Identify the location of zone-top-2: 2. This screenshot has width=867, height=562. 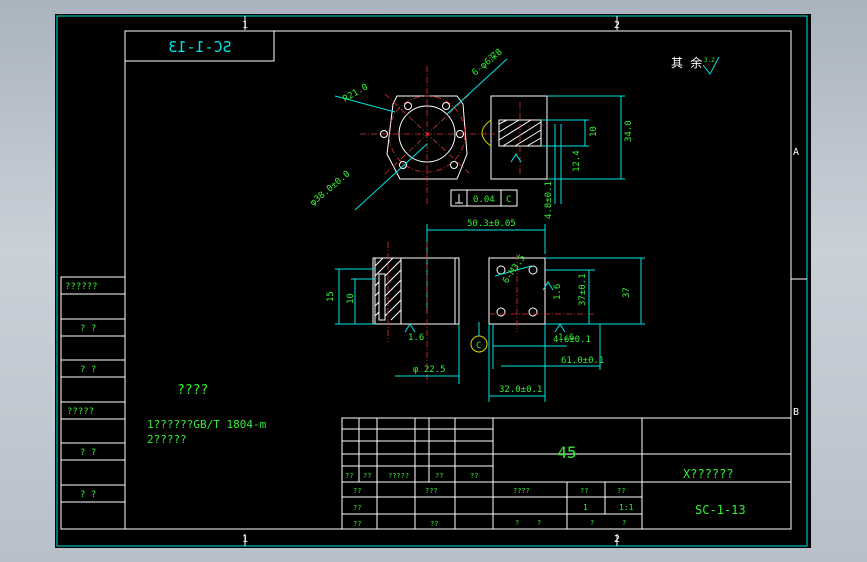
(617, 25).